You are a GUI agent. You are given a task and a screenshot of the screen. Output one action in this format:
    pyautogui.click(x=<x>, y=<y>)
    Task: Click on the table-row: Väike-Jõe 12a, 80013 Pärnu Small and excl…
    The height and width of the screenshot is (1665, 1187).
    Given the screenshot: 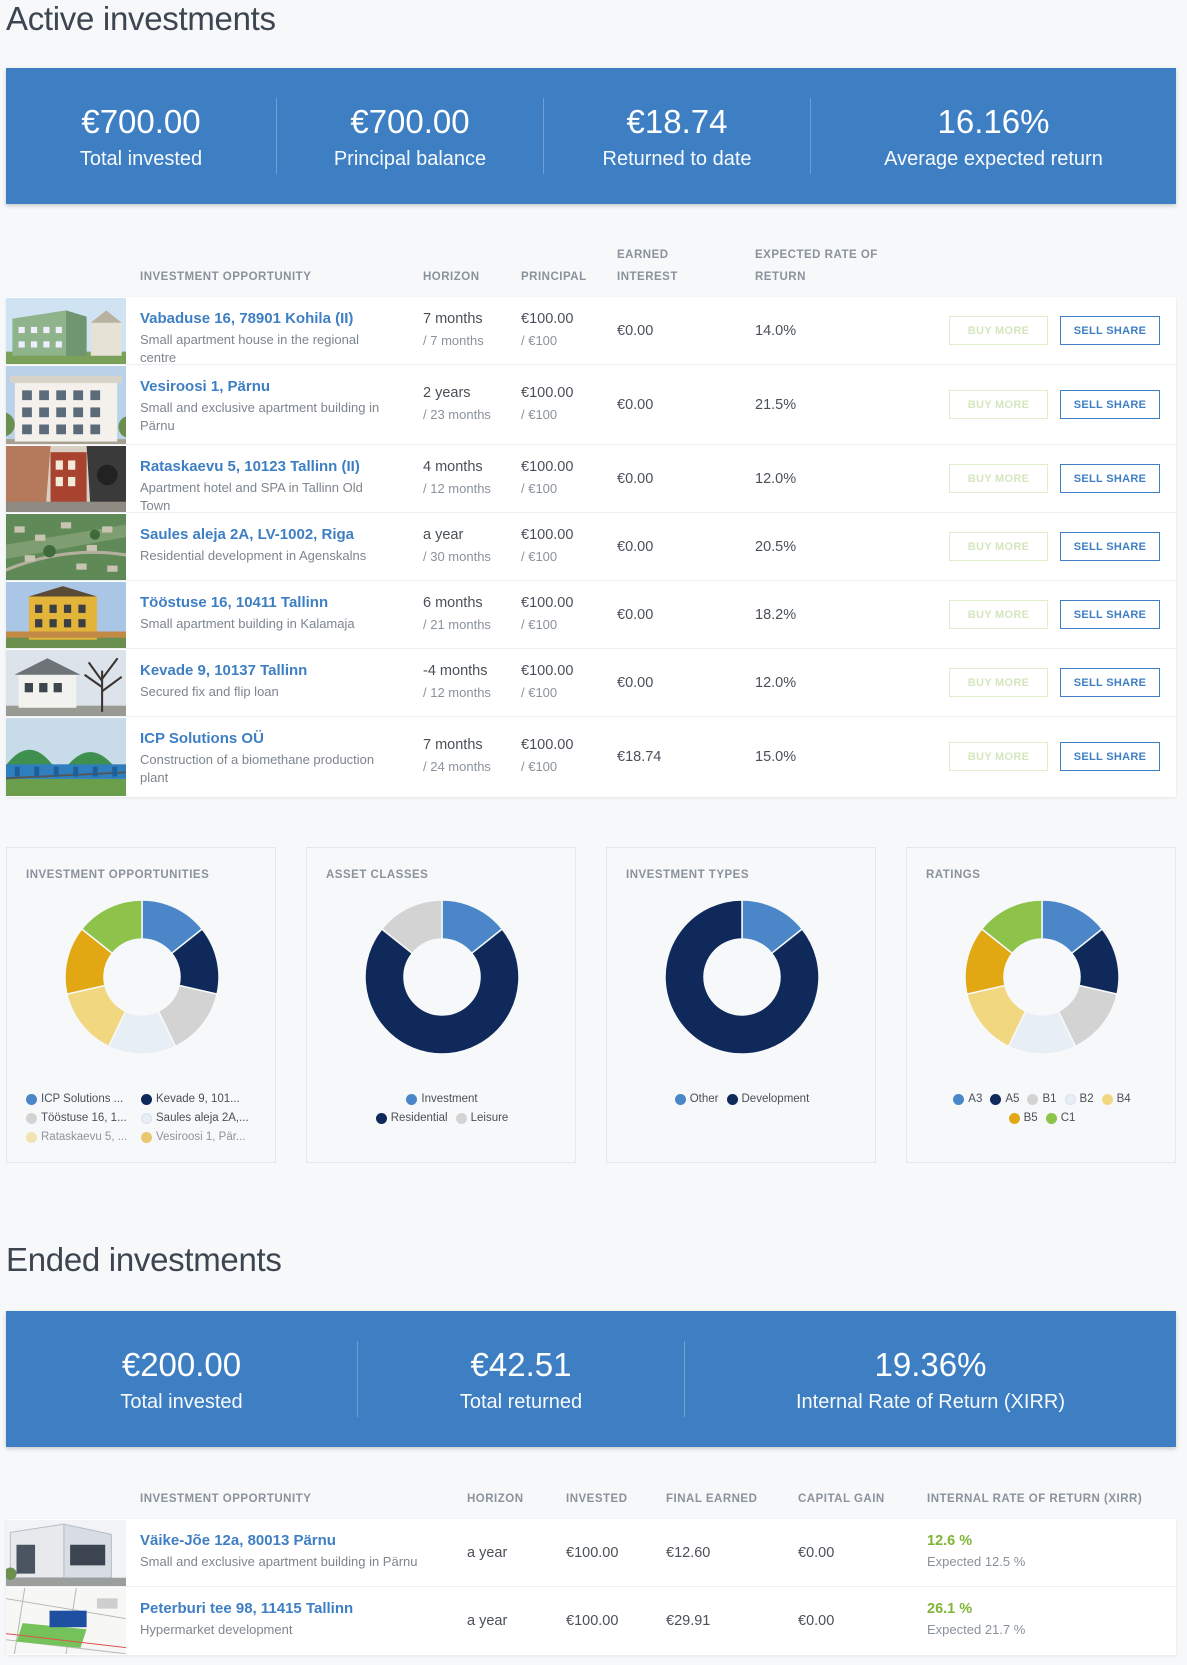 What is the action you would take?
    pyautogui.click(x=591, y=1553)
    